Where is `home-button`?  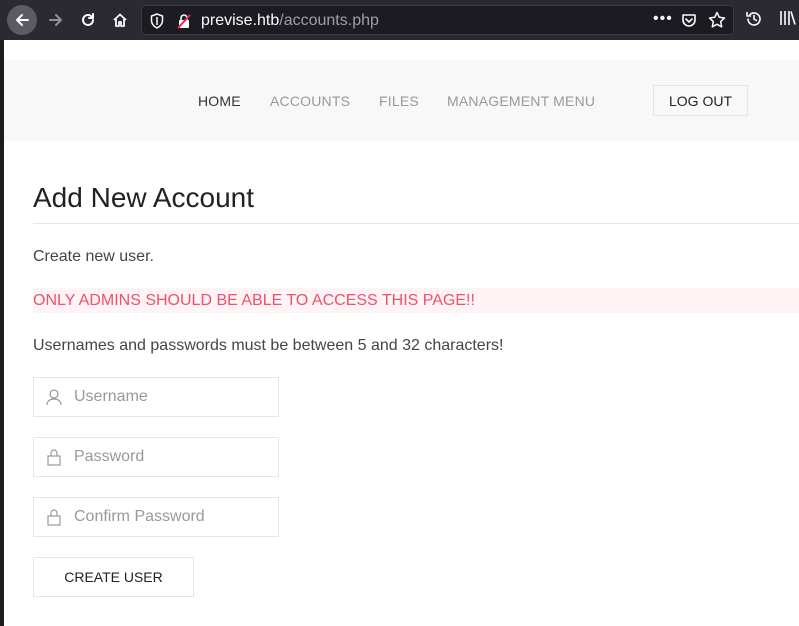
home-button is located at coordinates (120, 20).